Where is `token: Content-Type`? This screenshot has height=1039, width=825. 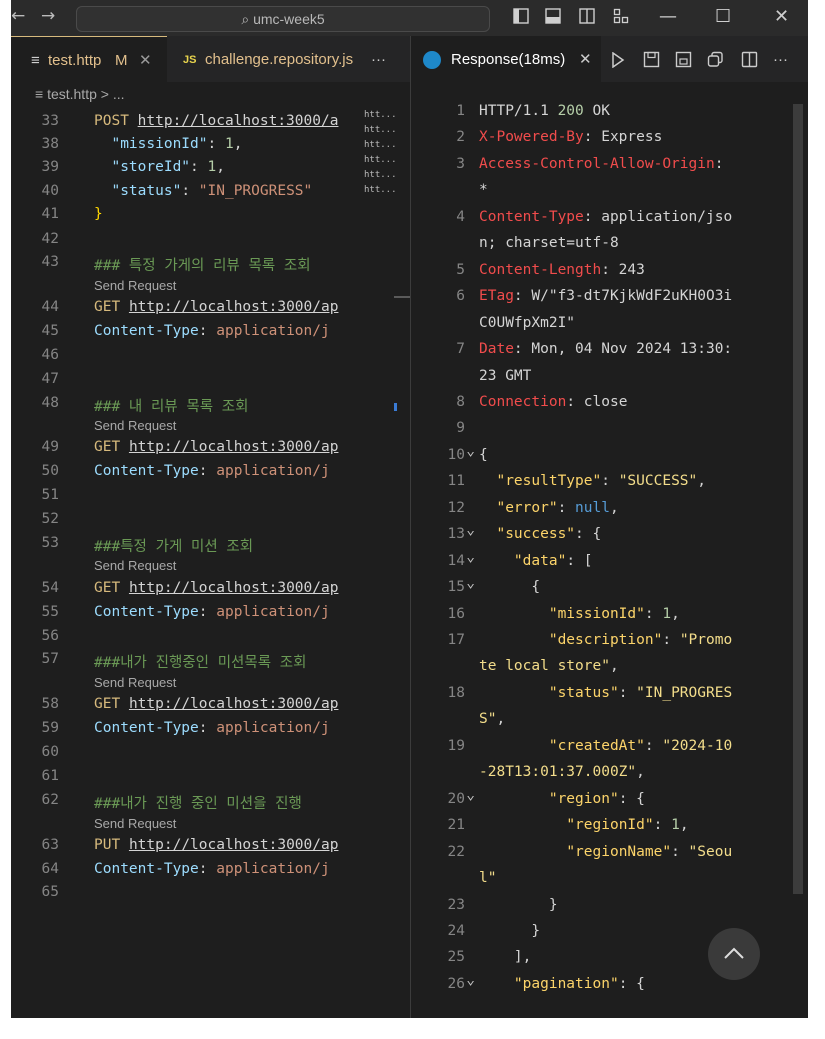
token: Content-Type is located at coordinates (531, 216).